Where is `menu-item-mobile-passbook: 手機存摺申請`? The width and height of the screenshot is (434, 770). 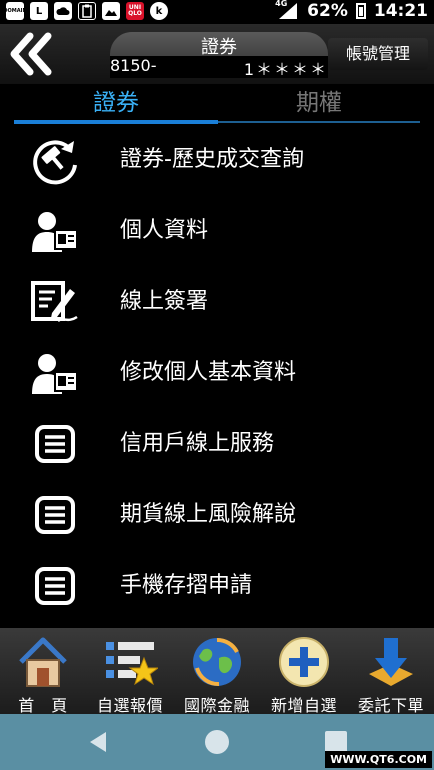
menu-item-mobile-passbook: 手機存摺申請 is located at coordinates (217, 585).